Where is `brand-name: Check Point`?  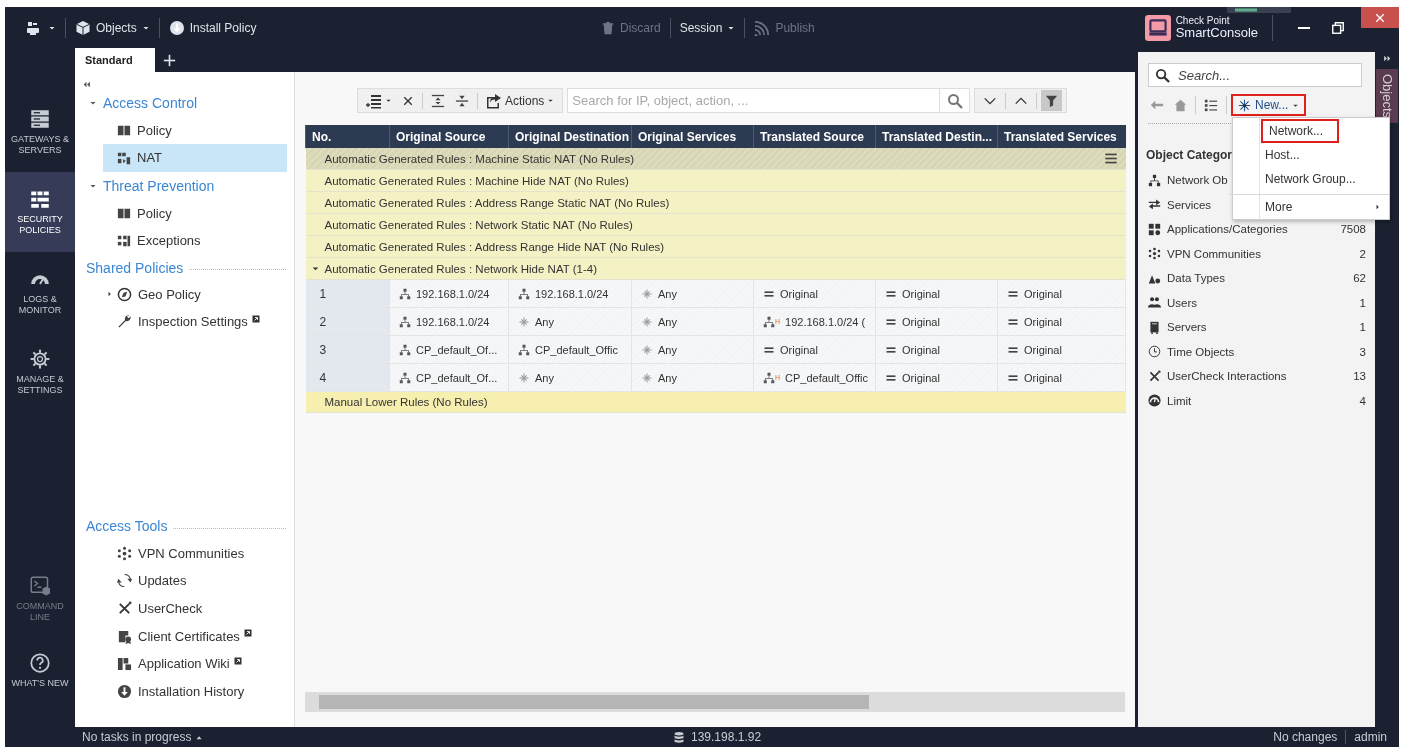 brand-name: Check Point is located at coordinates (1203, 21).